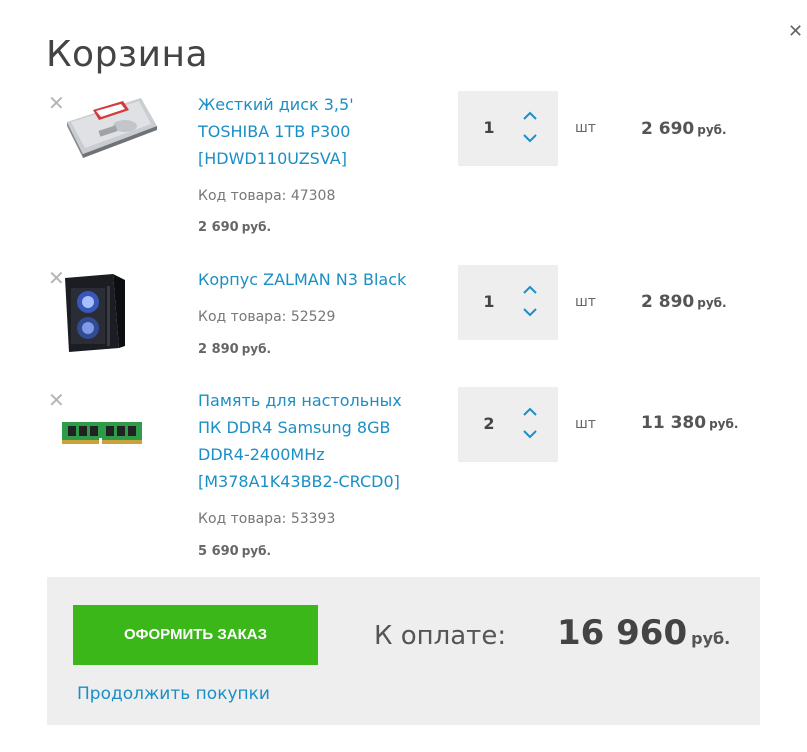 Image resolution: width=807 pixels, height=752 pixels. Describe the element at coordinates (173, 694) in the screenshot. I see `continue-shopping-link: Продолжить покупки` at that location.